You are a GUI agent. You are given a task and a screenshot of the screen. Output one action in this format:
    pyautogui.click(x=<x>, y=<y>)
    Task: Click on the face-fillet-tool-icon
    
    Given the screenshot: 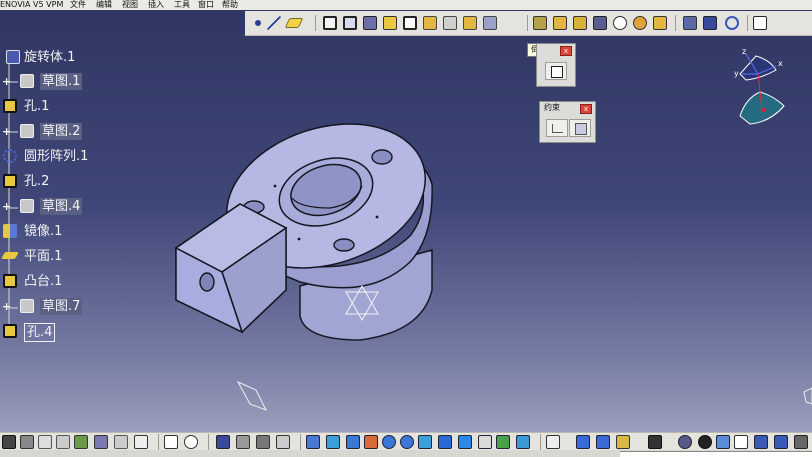 What is the action you would take?
    pyautogui.click(x=580, y=23)
    